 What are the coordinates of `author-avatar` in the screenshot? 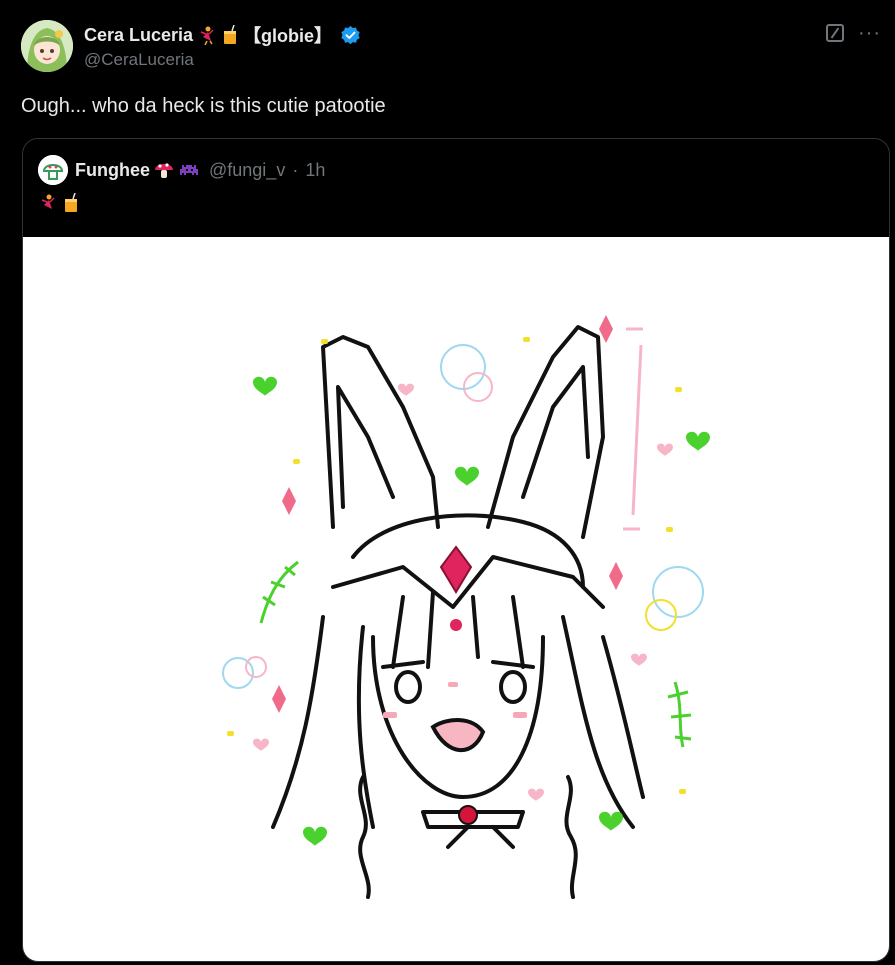 It's located at (47, 46).